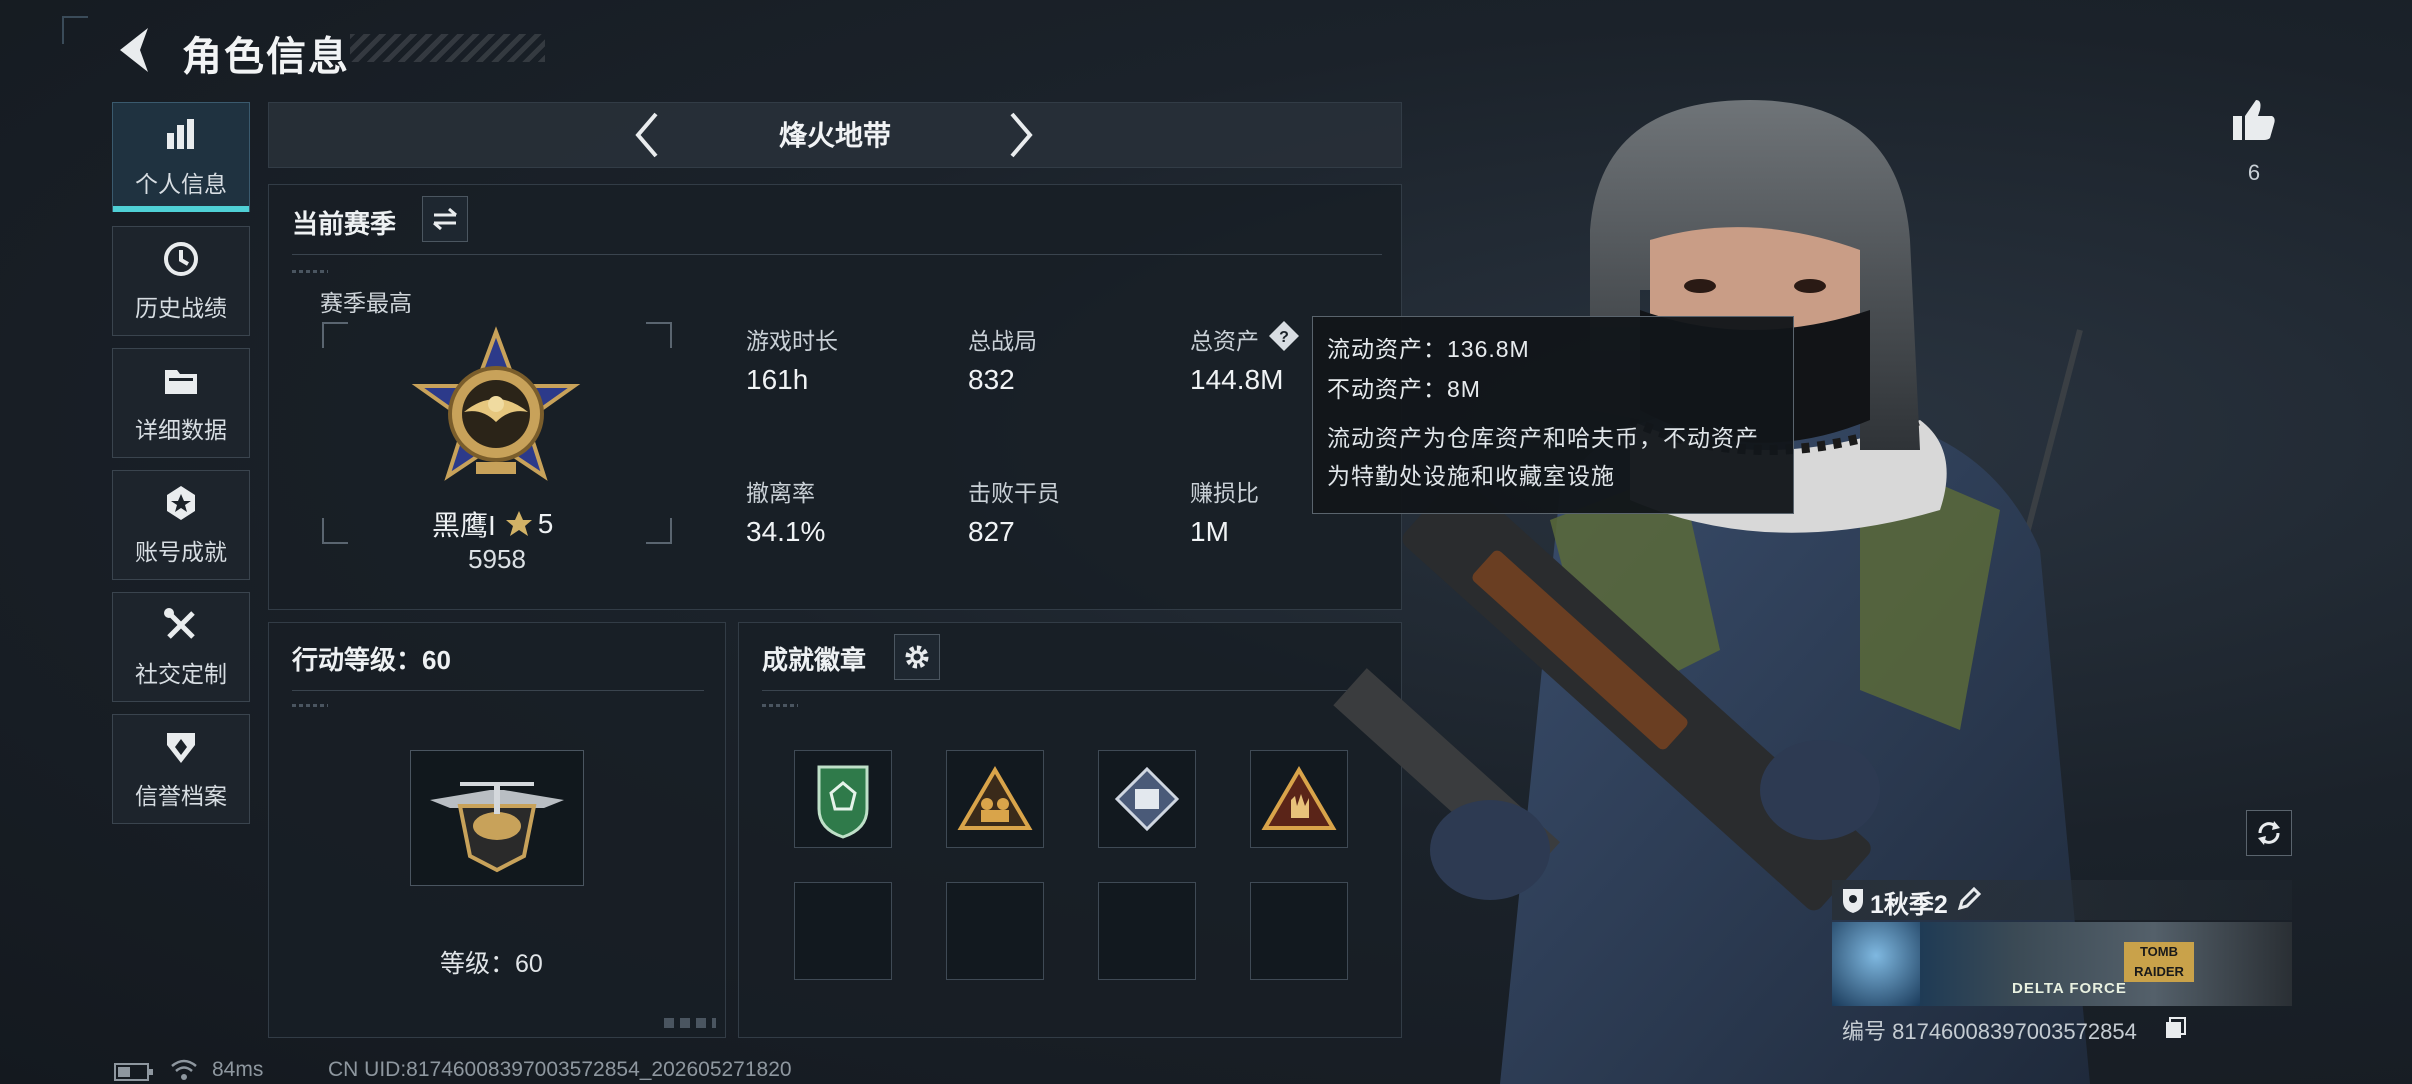  I want to click on sidebar-item-detailed-data: 详细数据, so click(181, 403).